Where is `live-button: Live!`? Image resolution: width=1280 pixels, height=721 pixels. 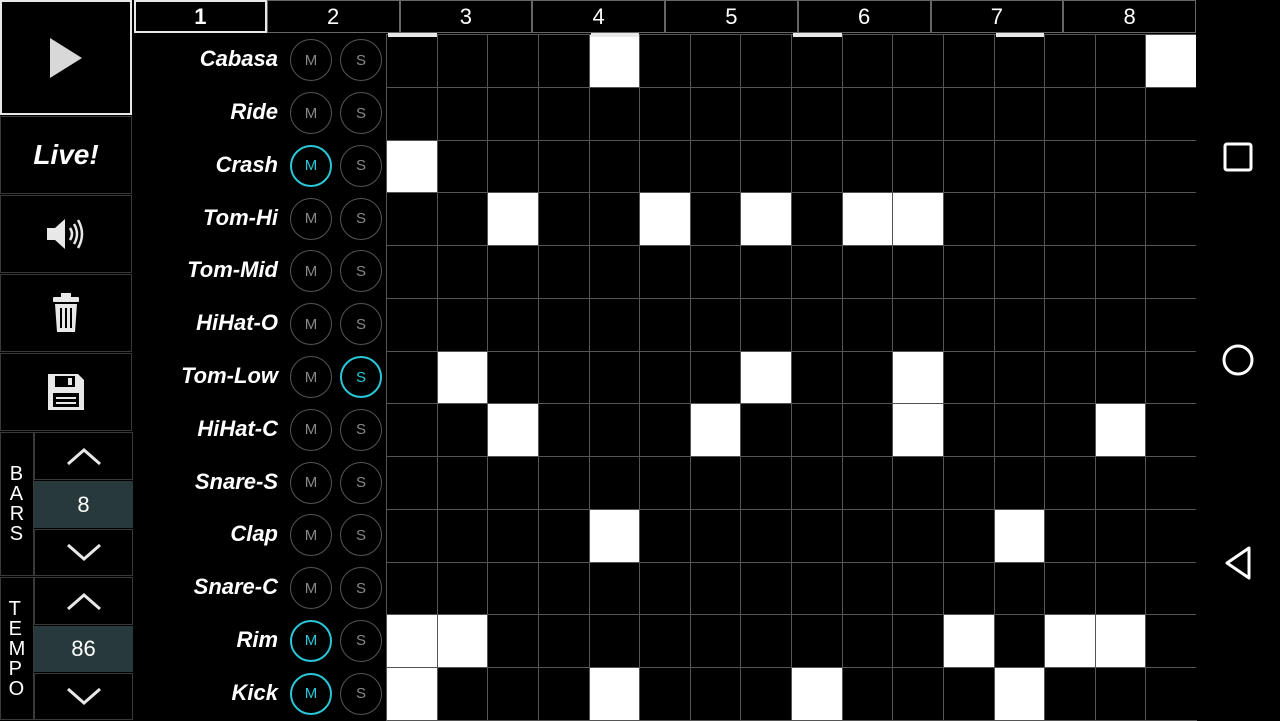
live-button: Live! is located at coordinates (66, 155).